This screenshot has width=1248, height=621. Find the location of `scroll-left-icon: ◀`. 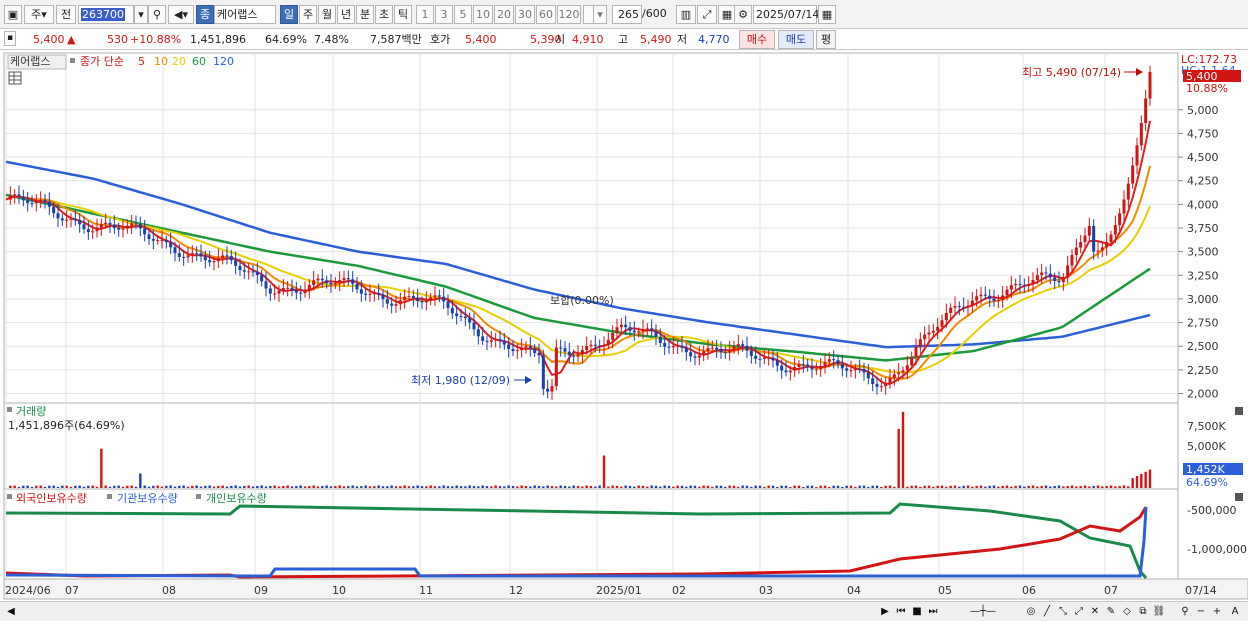

scroll-left-icon: ◀ is located at coordinates (11, 611).